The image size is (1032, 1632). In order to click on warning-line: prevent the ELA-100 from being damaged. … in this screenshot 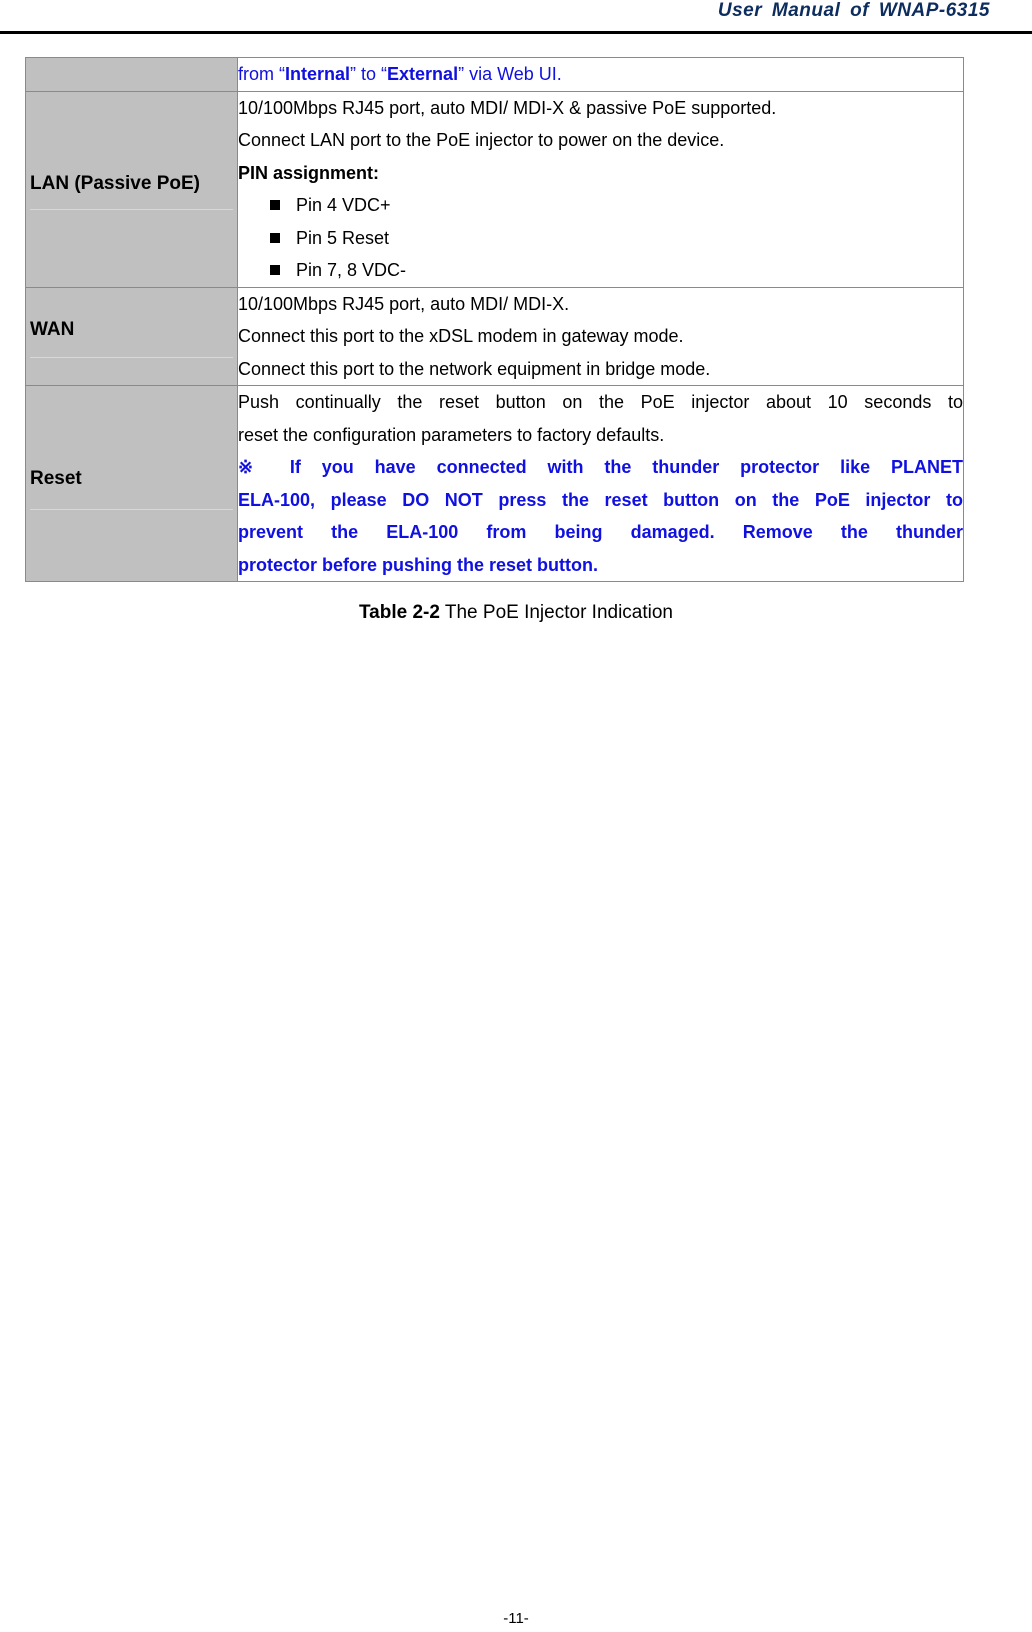, I will do `click(600, 532)`.